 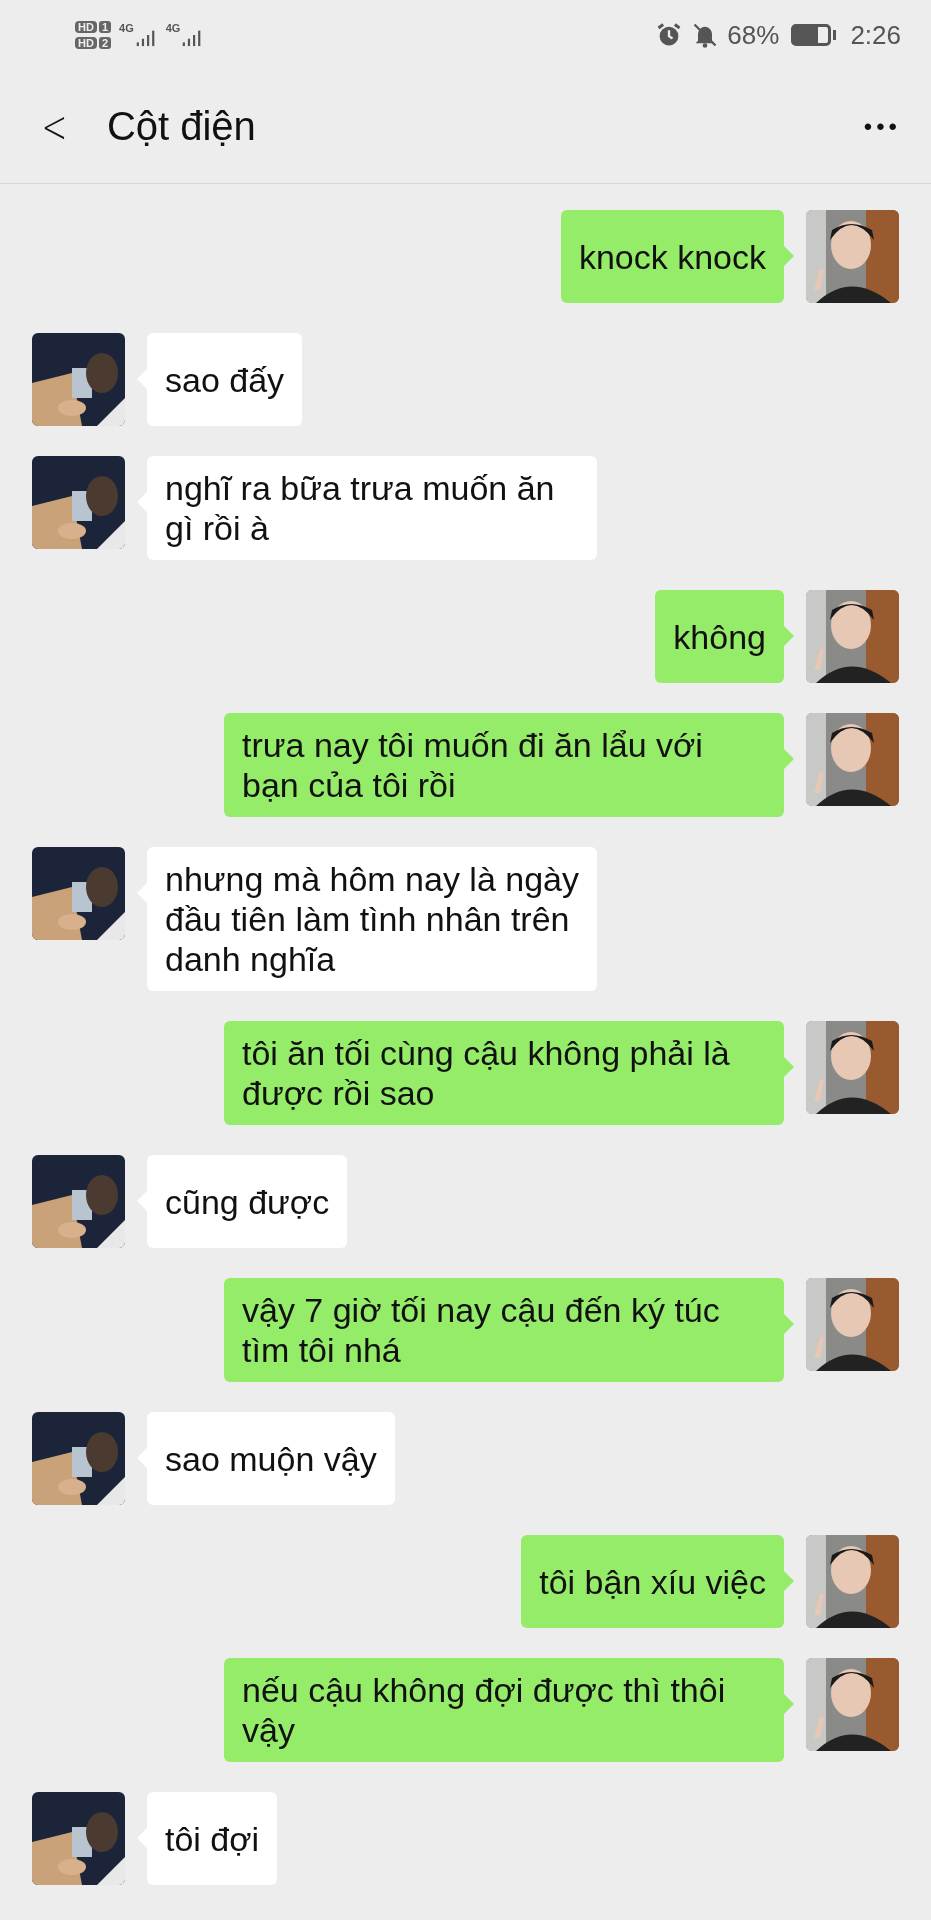 I want to click on message-bubble: cũng được, so click(x=247, y=1201).